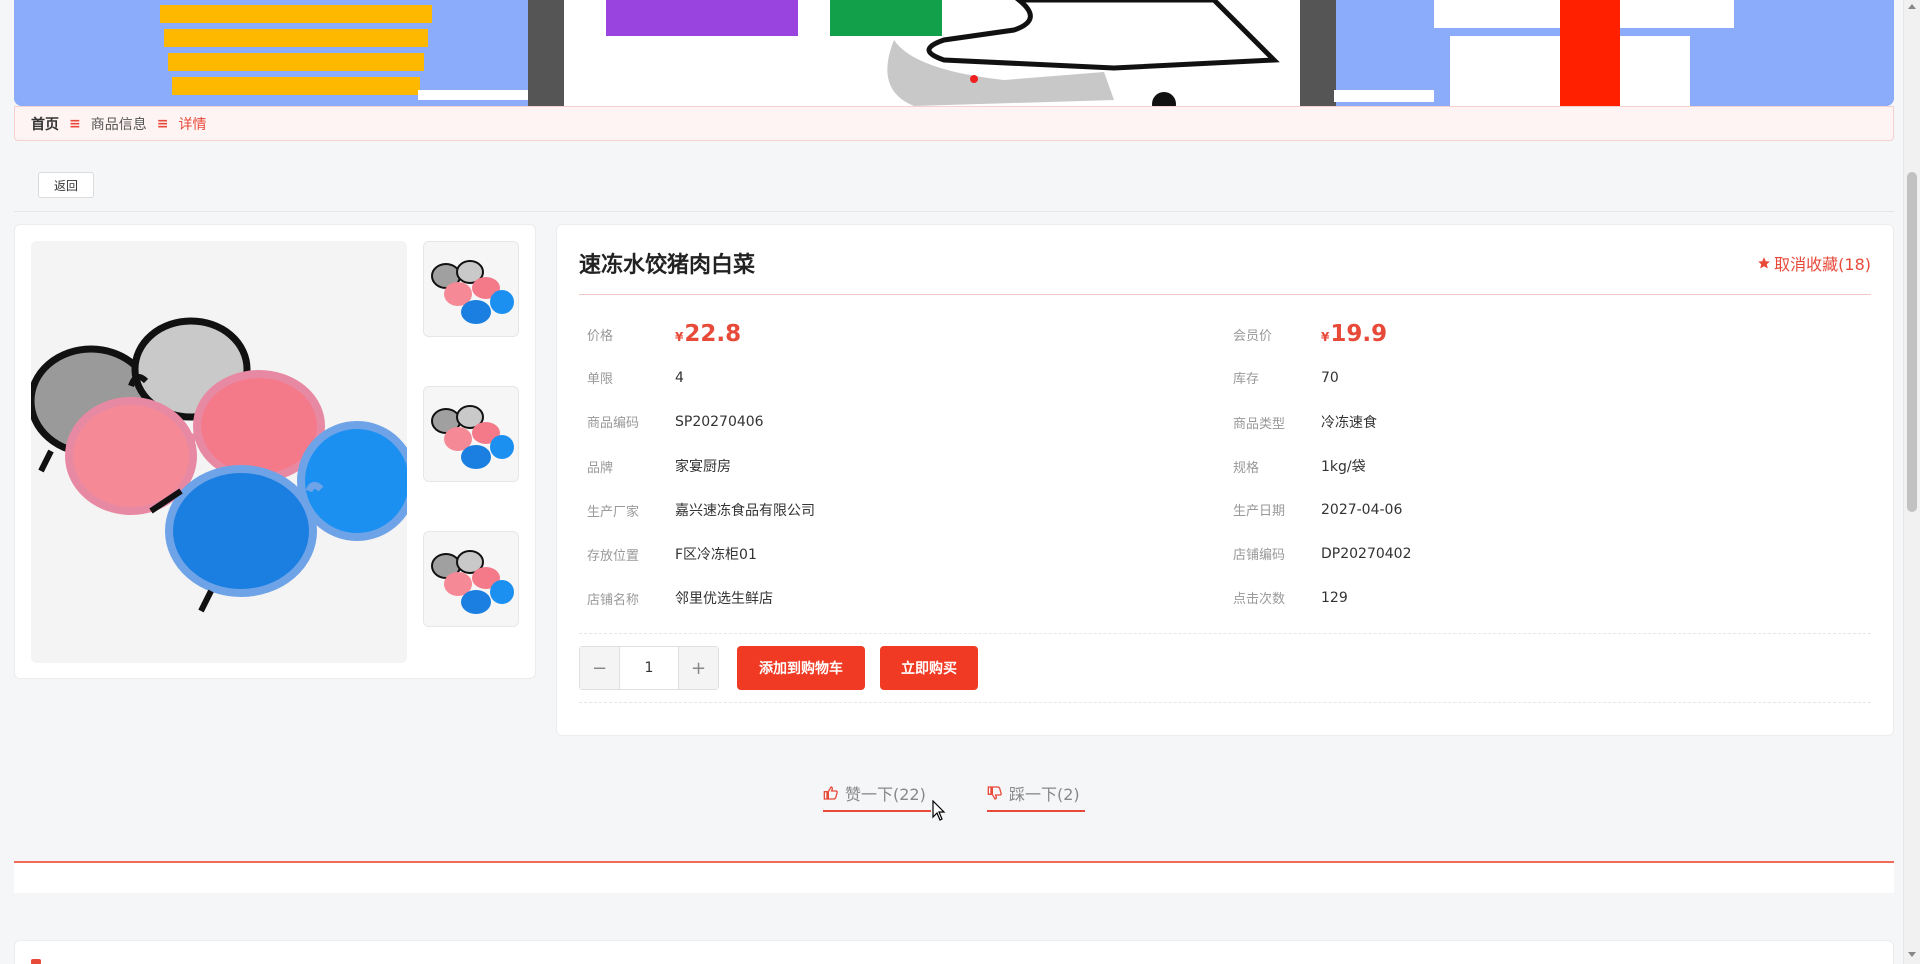 The height and width of the screenshot is (964, 1920). What do you see at coordinates (600, 468) in the screenshot?
I see `brand-label: 品牌` at bounding box center [600, 468].